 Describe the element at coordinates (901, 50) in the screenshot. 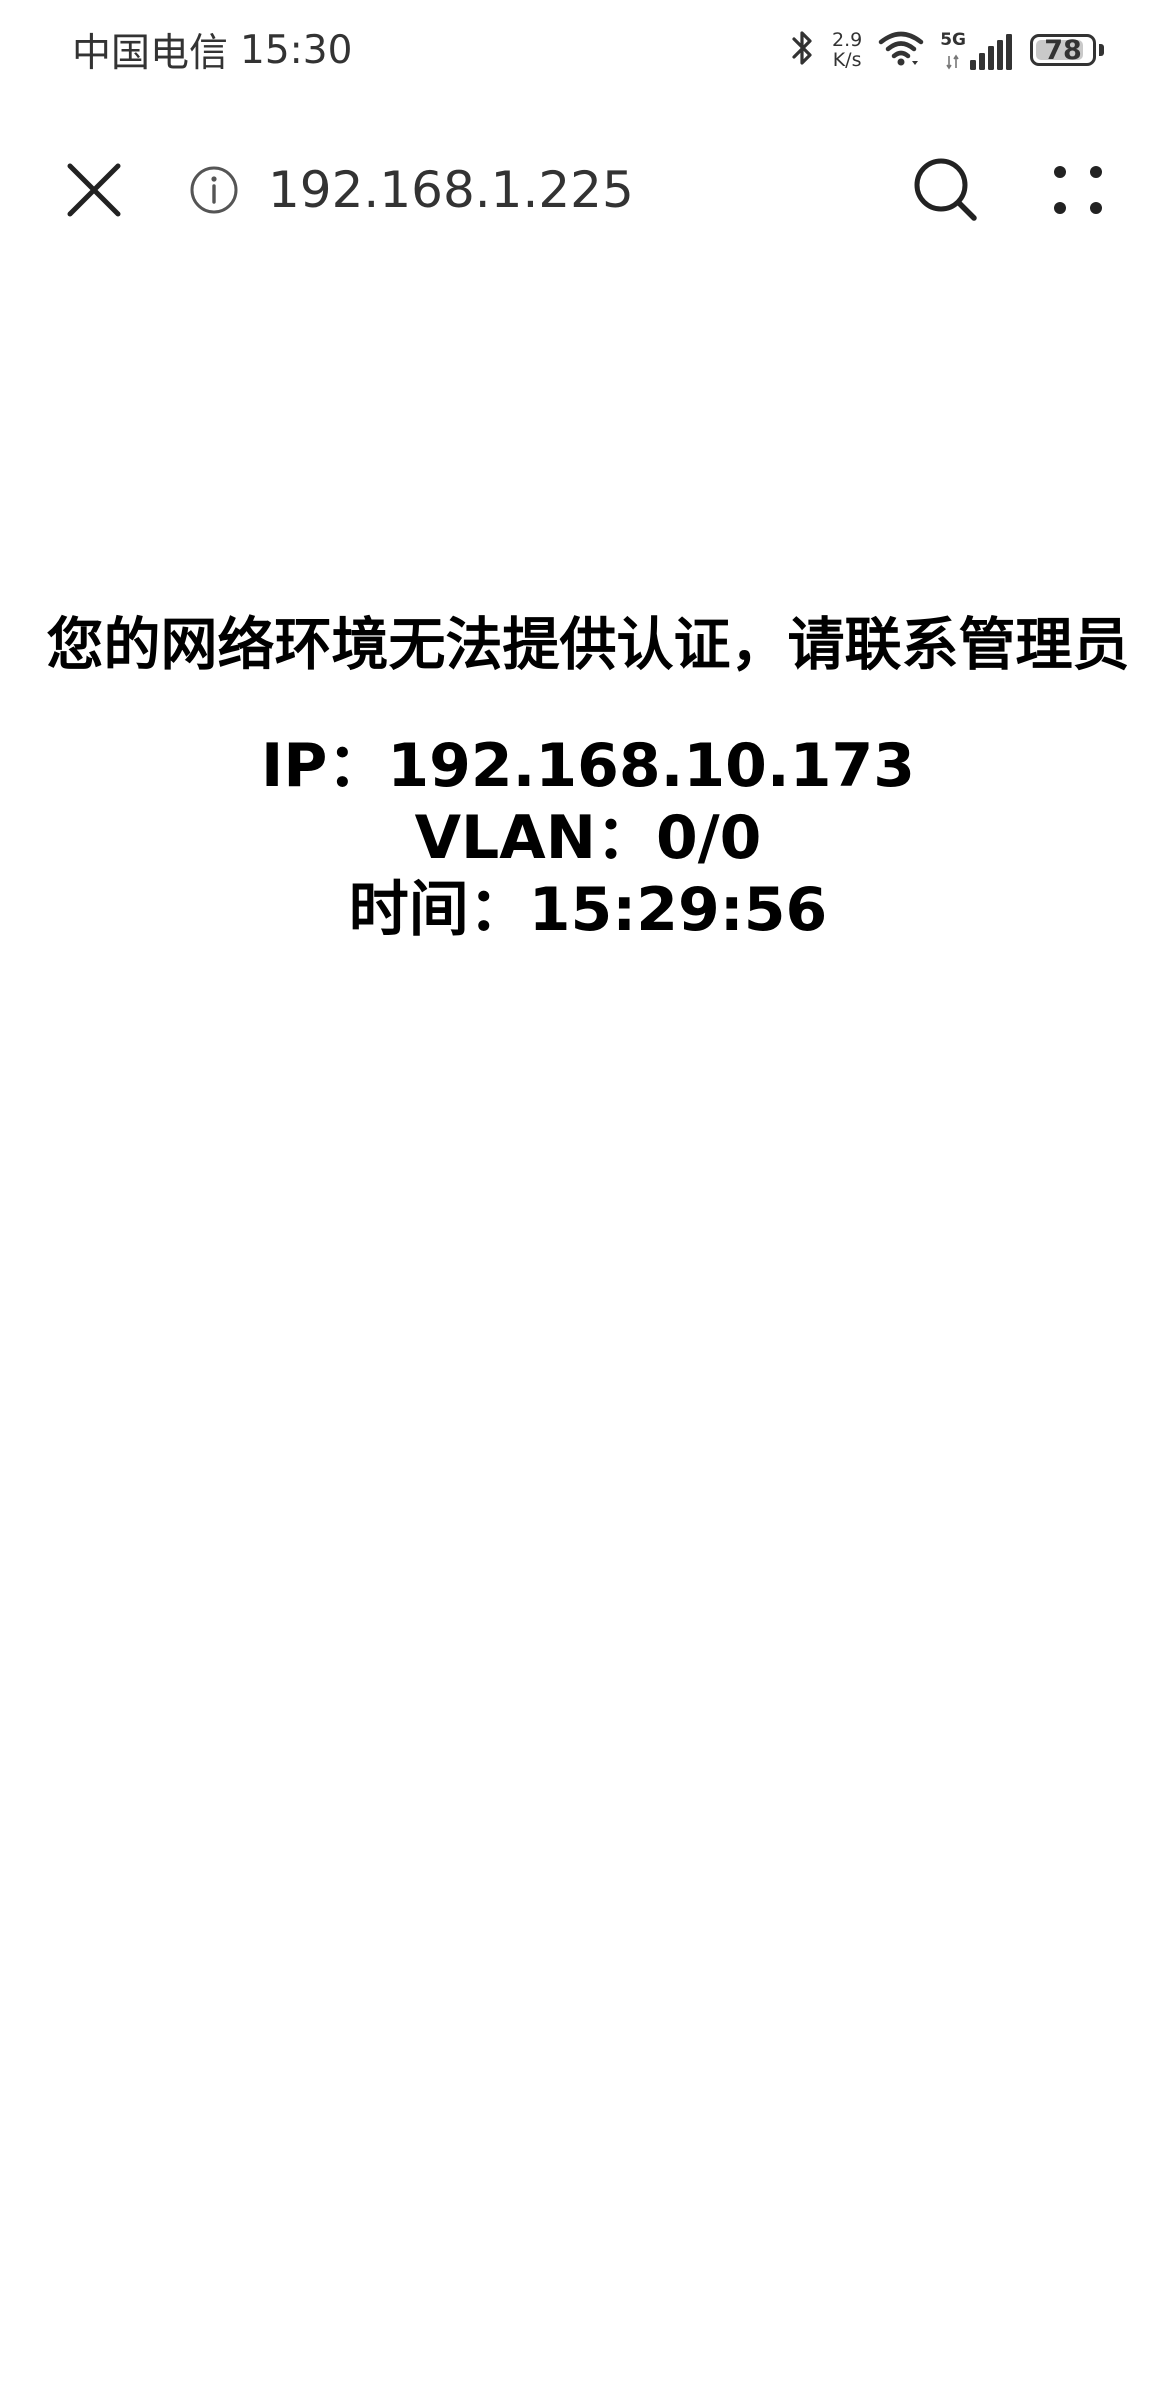

I see `wifi-icon` at that location.